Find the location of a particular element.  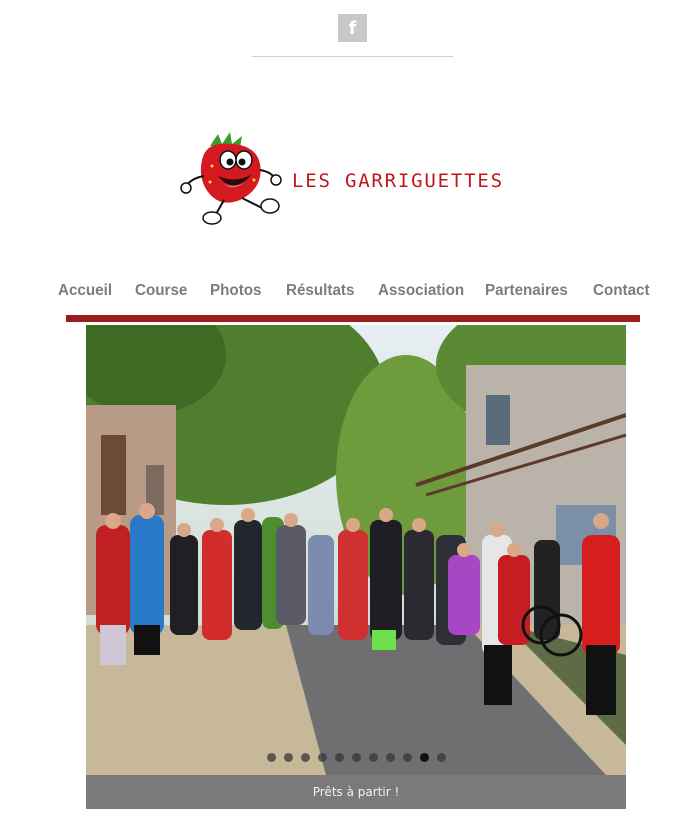

nav-item-accueil: Accueil is located at coordinates (85, 291).